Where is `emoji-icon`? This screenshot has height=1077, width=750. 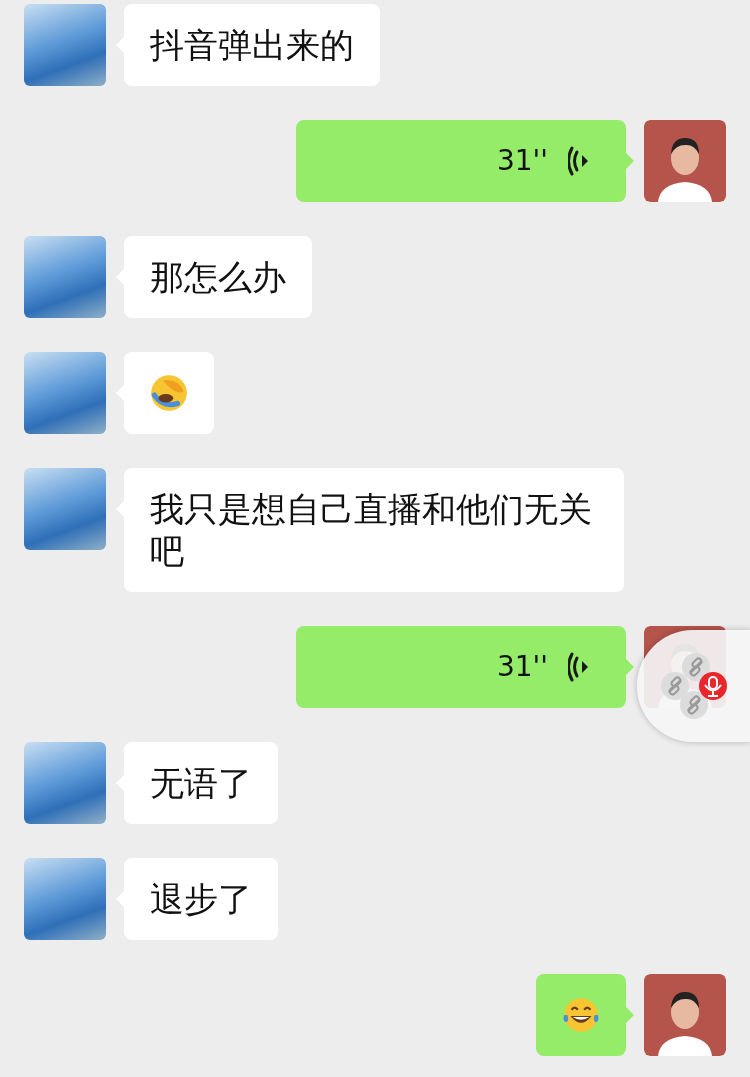 emoji-icon is located at coordinates (169, 393).